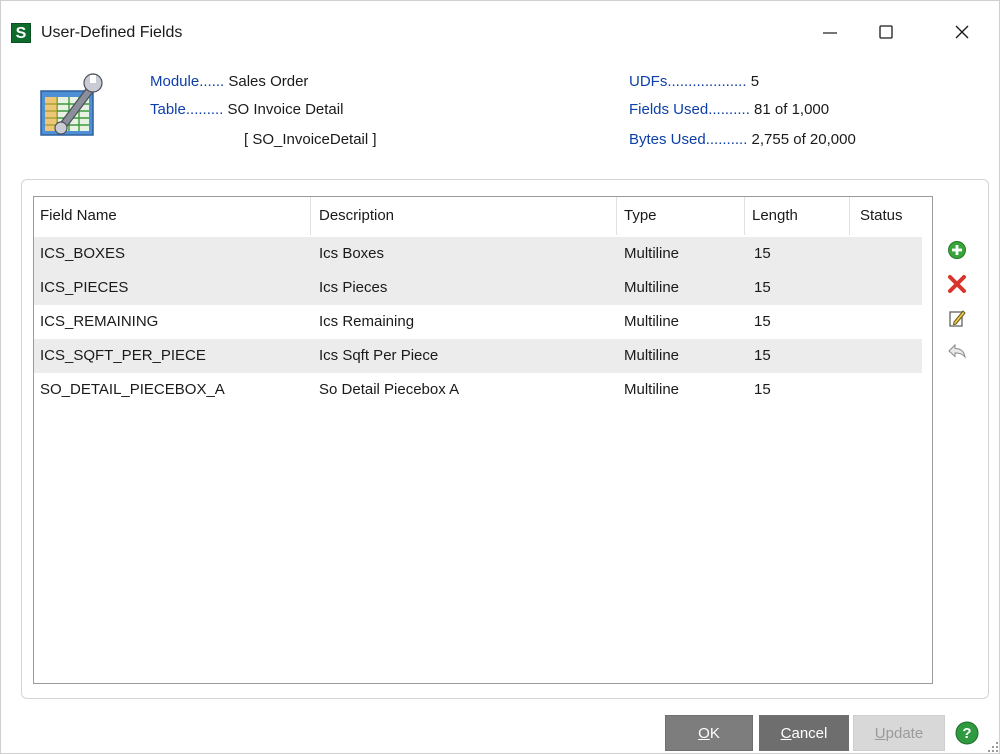  What do you see at coordinates (904, 733) in the screenshot?
I see `update-label-rest: pdate` at bounding box center [904, 733].